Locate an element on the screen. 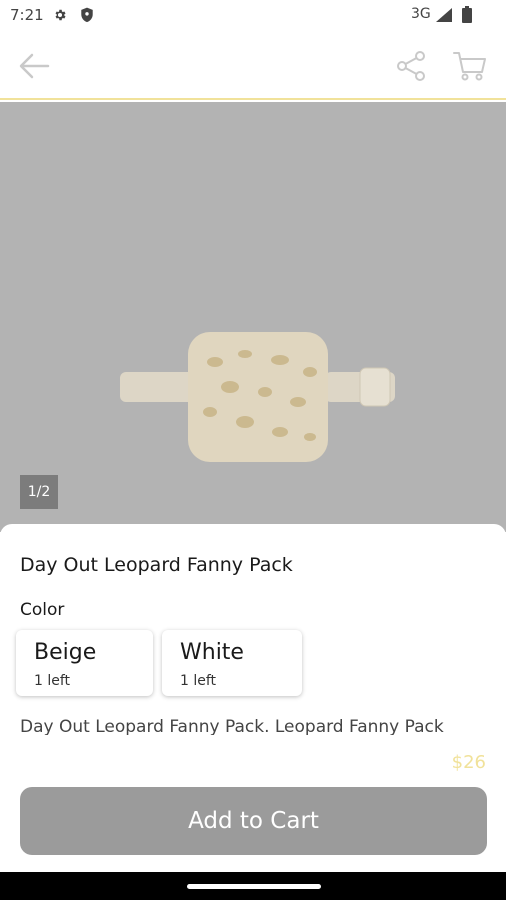 Image resolution: width=506 pixels, height=900 pixels. signal-icon is located at coordinates (444, 15).